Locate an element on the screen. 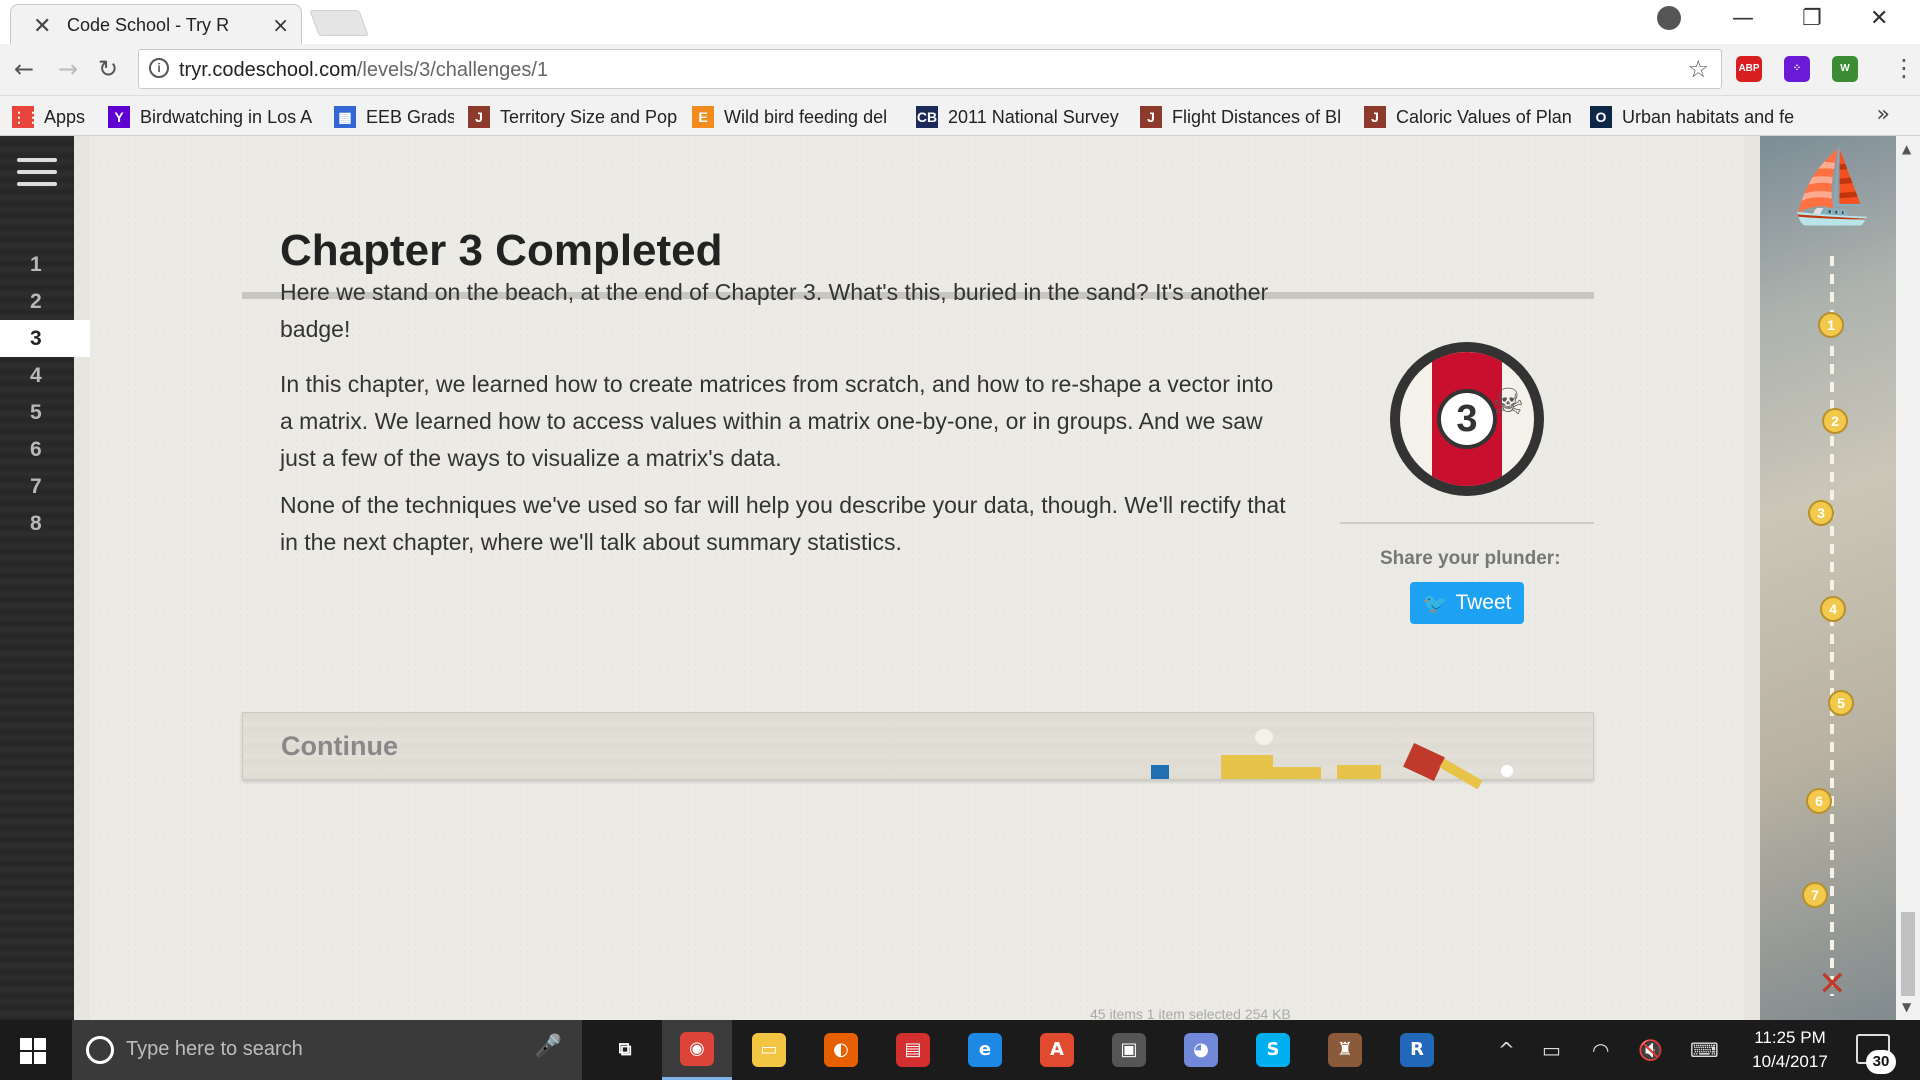 This screenshot has width=1920, height=1080. yahoo-icon: Y is located at coordinates (119, 117).